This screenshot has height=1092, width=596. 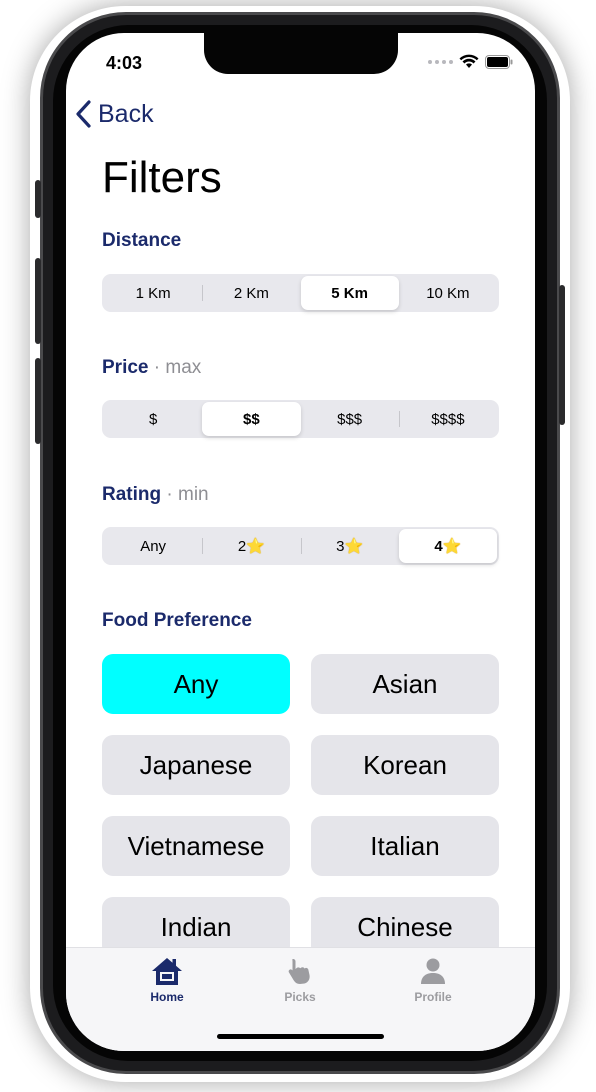 I want to click on notch, so click(x=301, y=53).